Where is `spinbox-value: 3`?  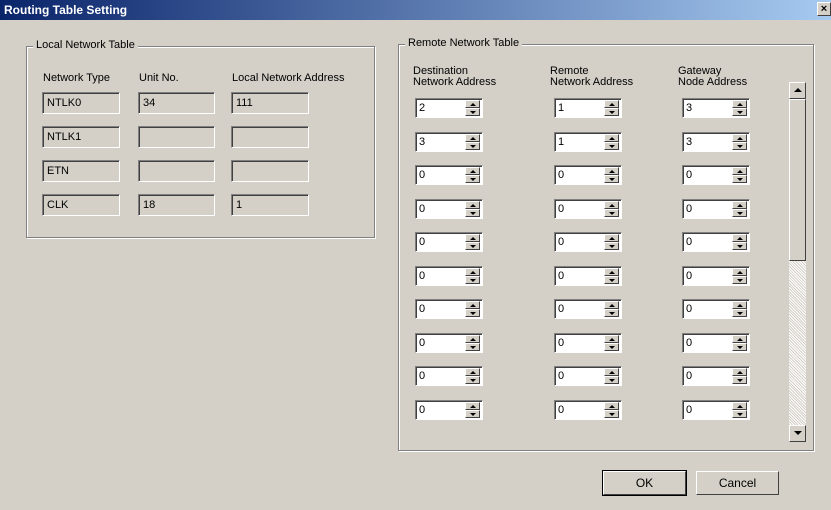 spinbox-value: 3 is located at coordinates (422, 142).